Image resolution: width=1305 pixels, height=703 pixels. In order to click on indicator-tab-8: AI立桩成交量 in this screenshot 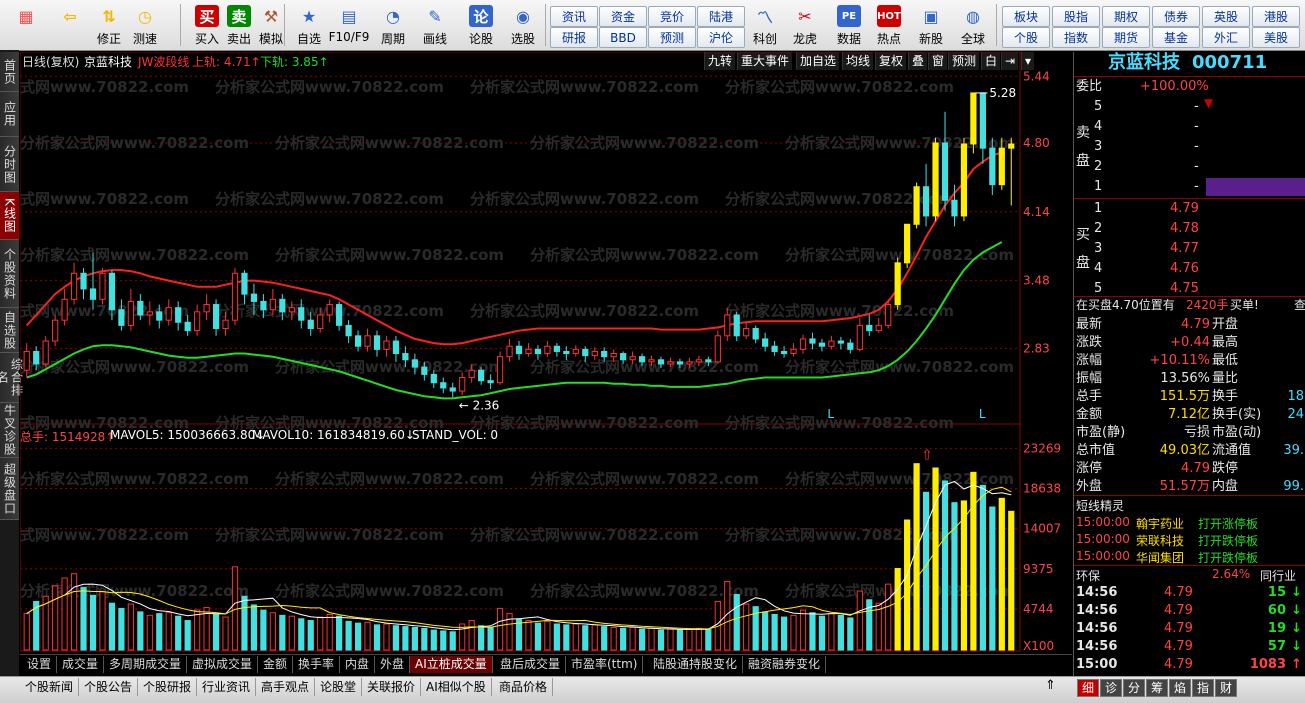, I will do `click(451, 664)`.